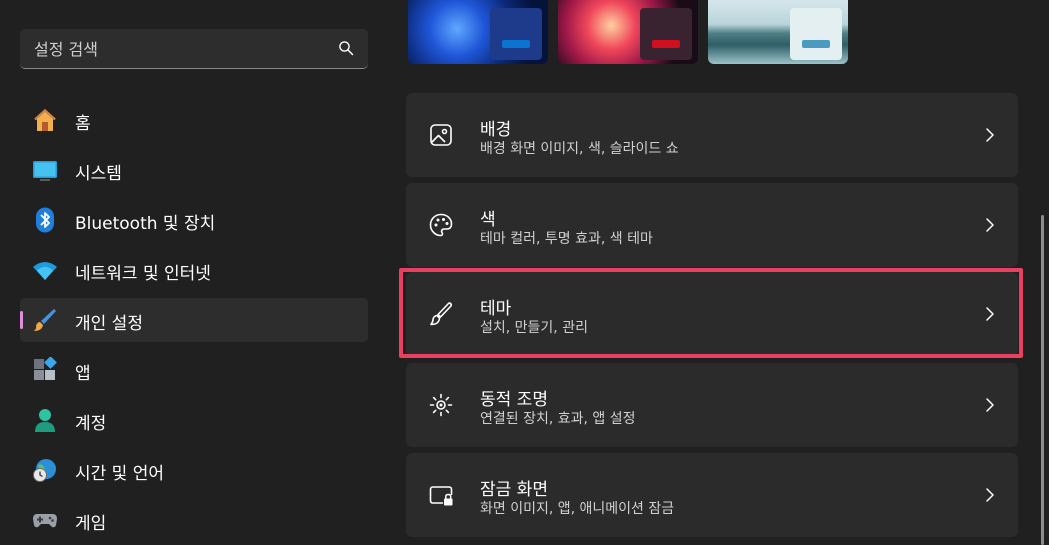 The width and height of the screenshot is (1049, 545). I want to click on image-icon, so click(441, 135).